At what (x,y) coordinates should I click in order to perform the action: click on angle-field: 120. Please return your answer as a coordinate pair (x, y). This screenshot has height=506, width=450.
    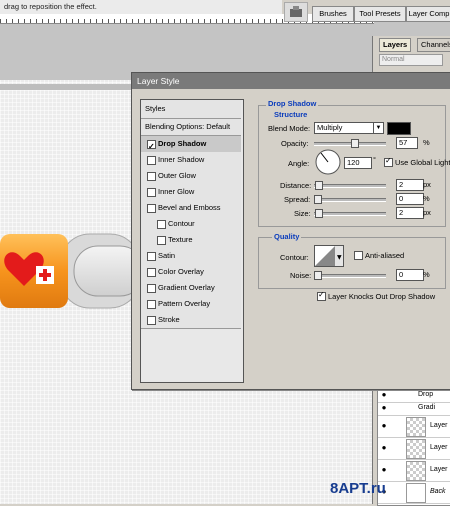
    Looking at the image, I should click on (358, 163).